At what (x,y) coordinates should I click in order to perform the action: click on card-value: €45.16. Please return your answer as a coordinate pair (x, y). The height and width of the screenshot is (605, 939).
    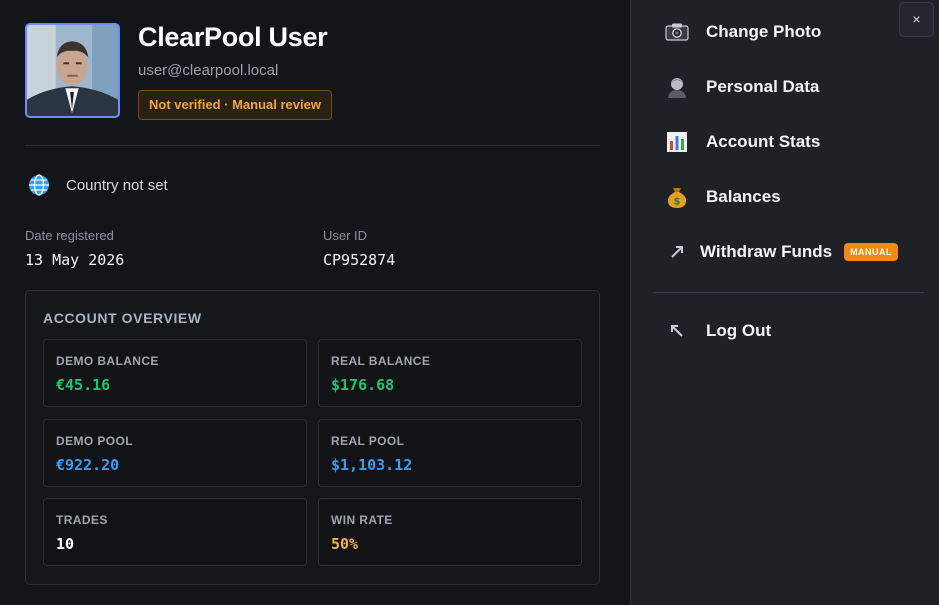
    Looking at the image, I should click on (83, 385).